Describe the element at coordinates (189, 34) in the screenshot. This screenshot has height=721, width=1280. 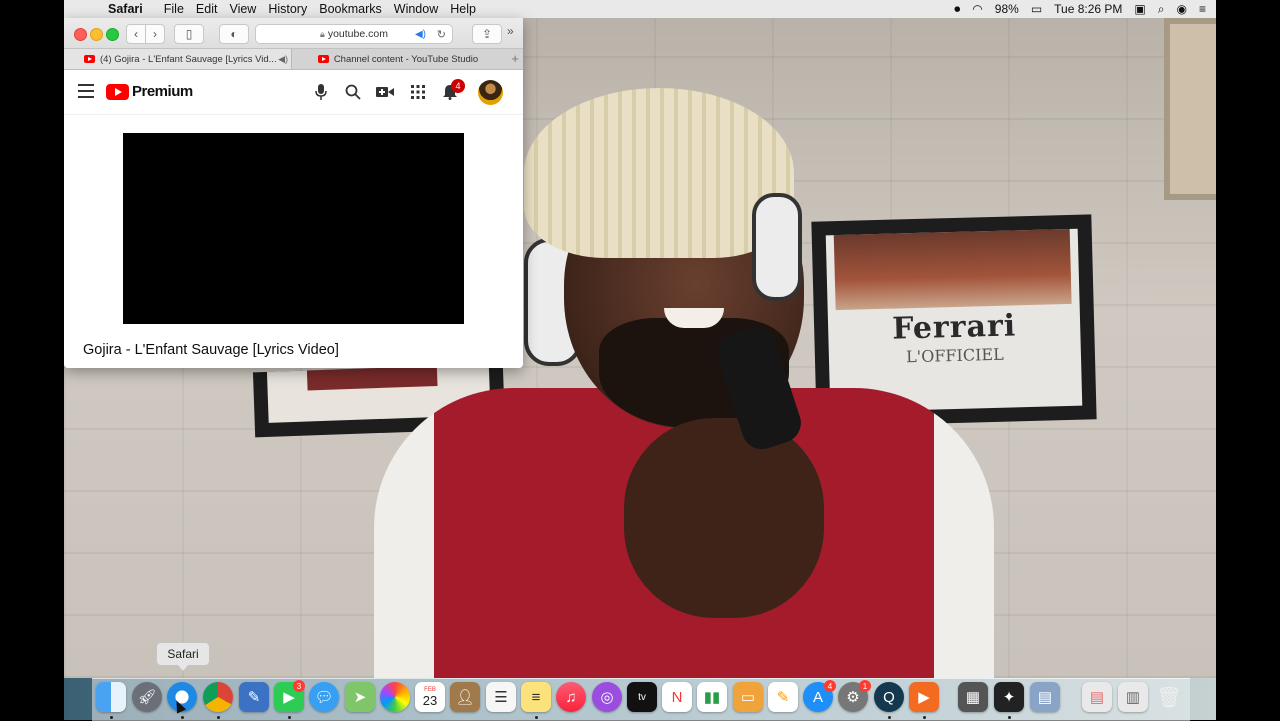
I see `sidebar-toggle-button: ▯` at that location.